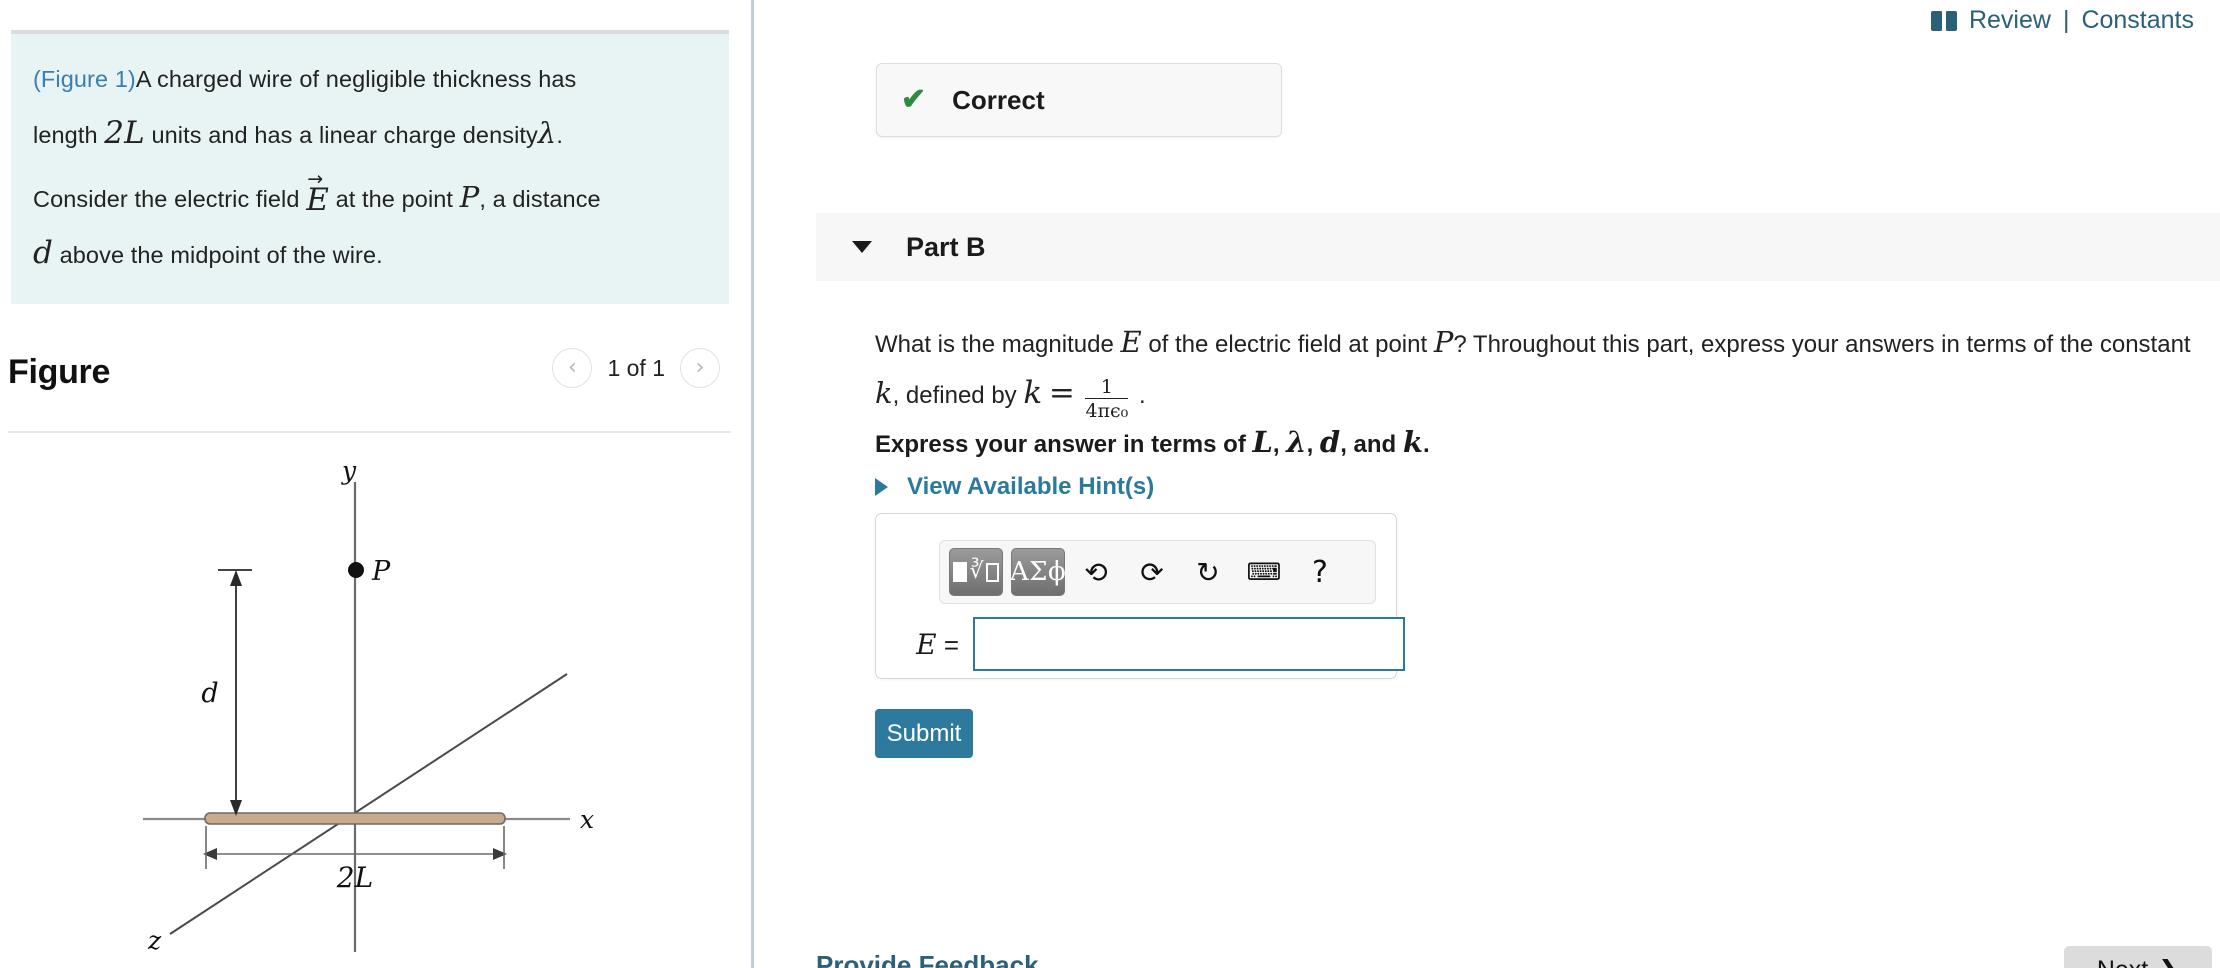 This screenshot has width=2220, height=968. I want to click on redo-icon: ⟳, so click(1152, 572).